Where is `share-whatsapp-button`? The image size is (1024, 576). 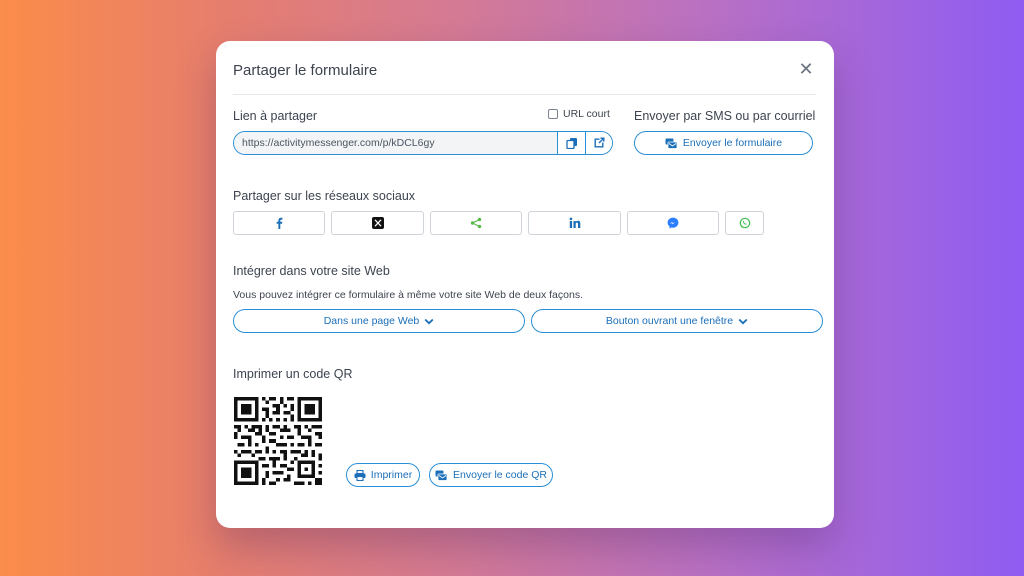 share-whatsapp-button is located at coordinates (744, 223).